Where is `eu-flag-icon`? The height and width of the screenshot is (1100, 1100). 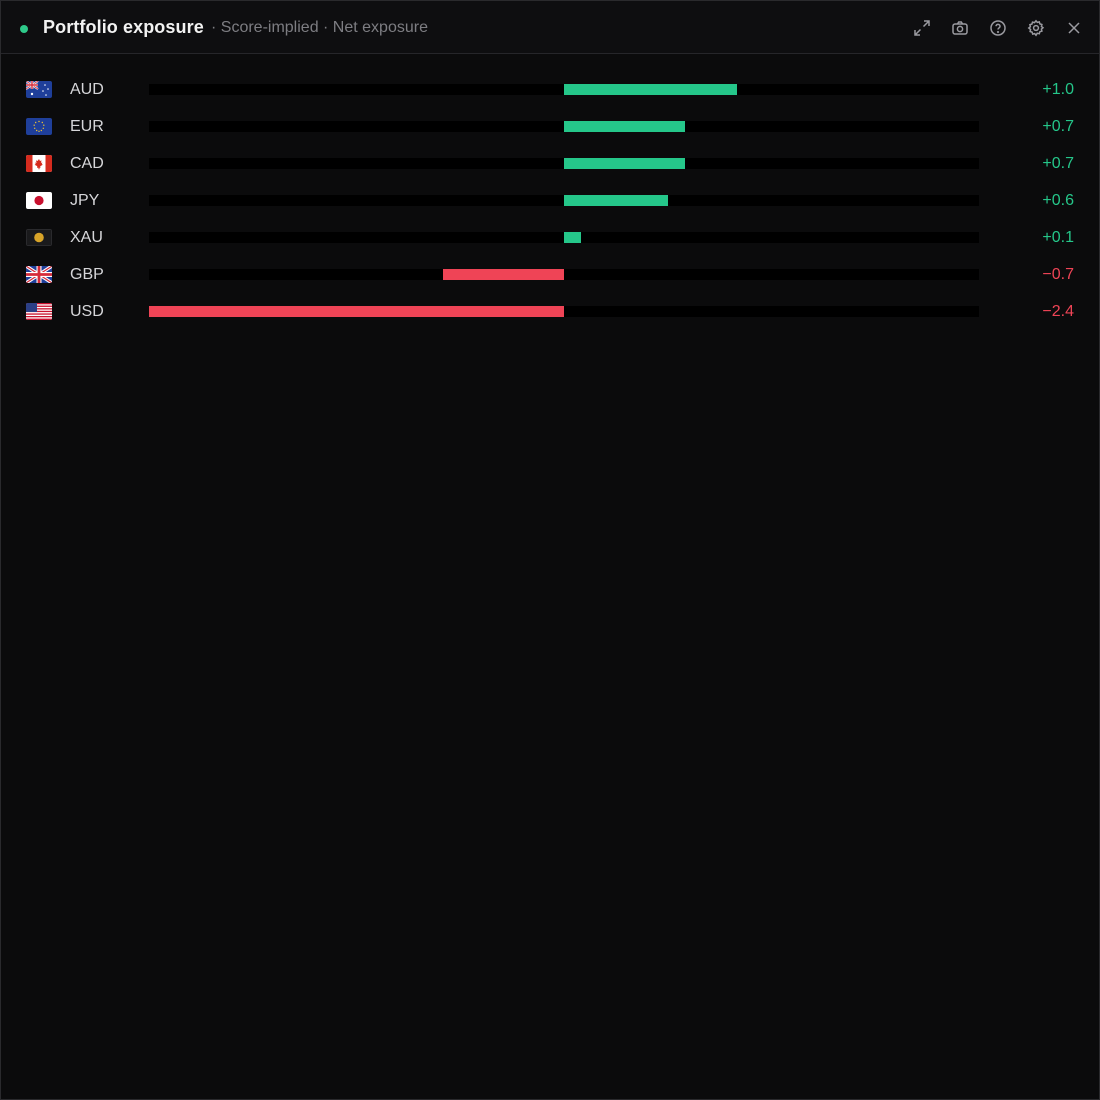 eu-flag-icon is located at coordinates (39, 126).